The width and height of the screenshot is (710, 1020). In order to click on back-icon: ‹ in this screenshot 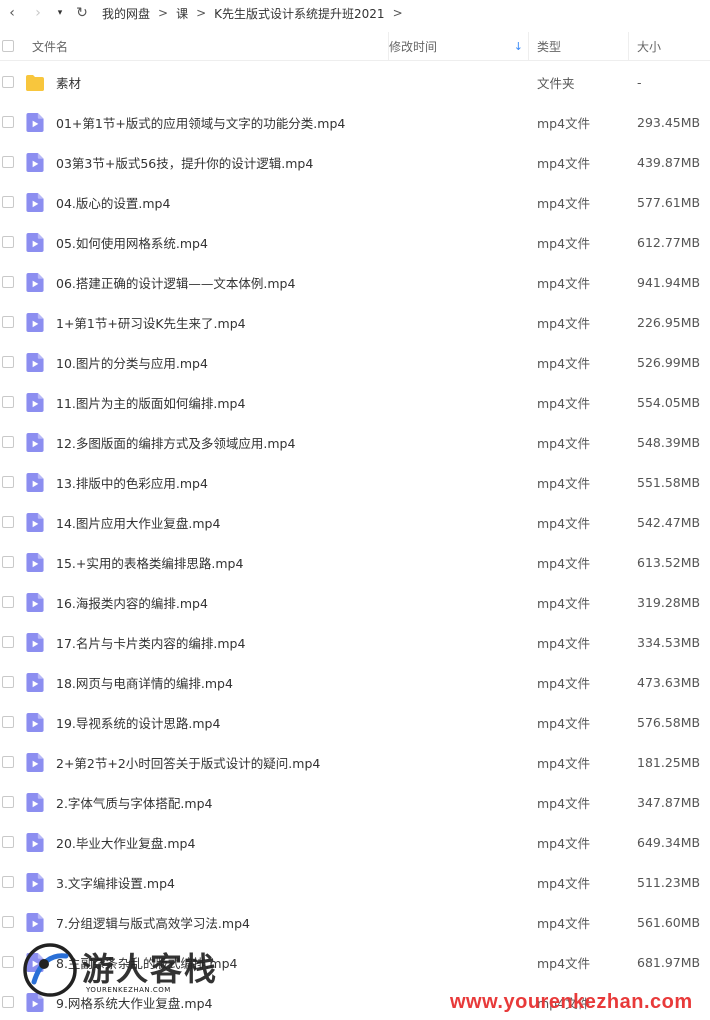, I will do `click(12, 13)`.